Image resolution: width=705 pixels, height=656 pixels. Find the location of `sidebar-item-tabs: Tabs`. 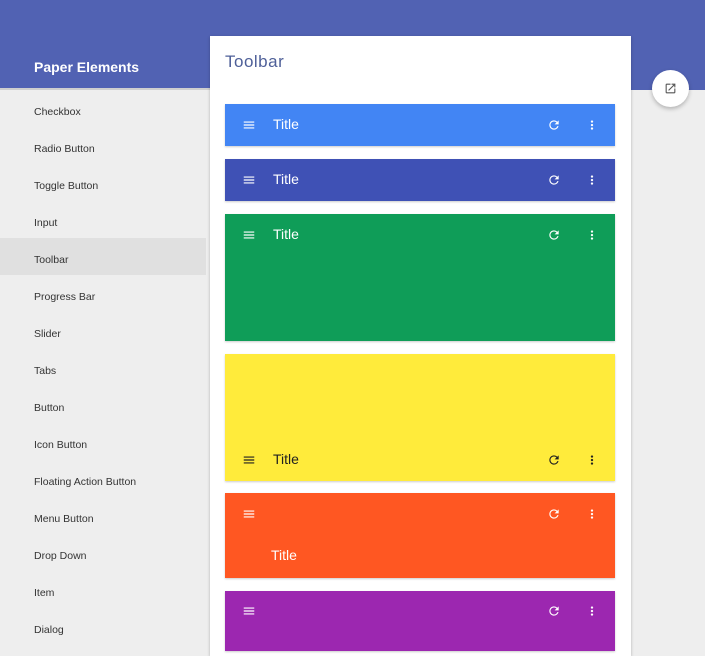

sidebar-item-tabs: Tabs is located at coordinates (103, 367).